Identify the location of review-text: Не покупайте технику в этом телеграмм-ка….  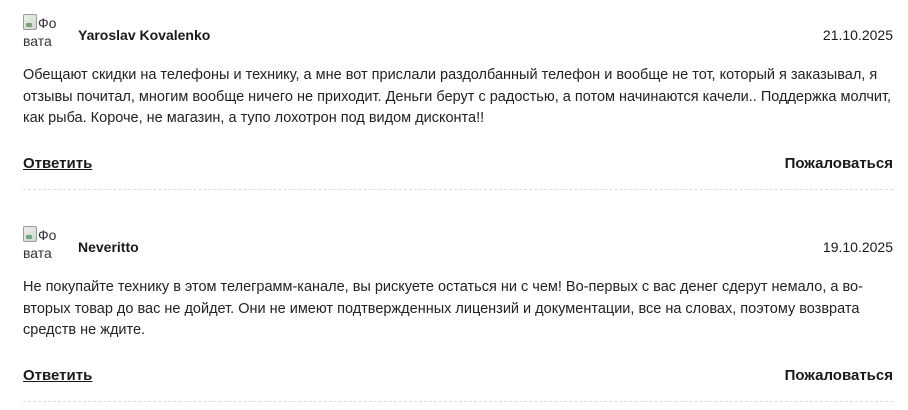
(443, 308).